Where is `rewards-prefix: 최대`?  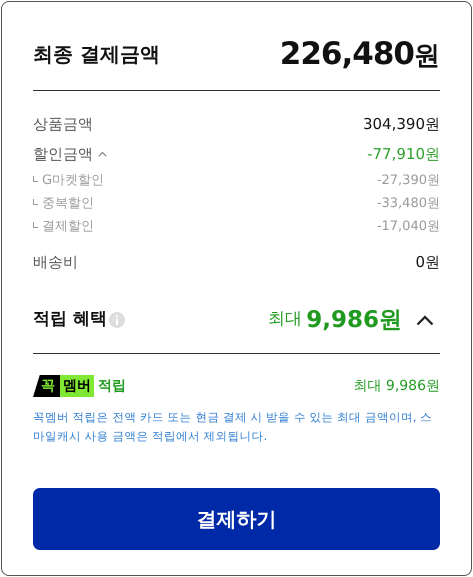 rewards-prefix: 최대 is located at coordinates (285, 320).